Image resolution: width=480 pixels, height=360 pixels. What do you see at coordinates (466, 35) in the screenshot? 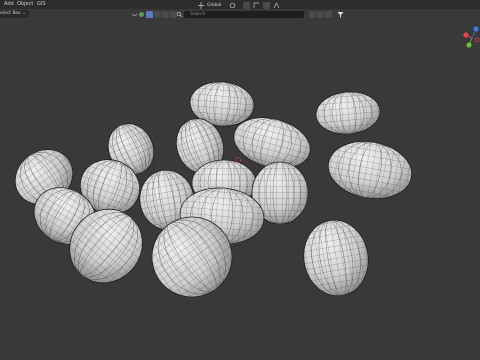
I see `gizmo-x-axis` at bounding box center [466, 35].